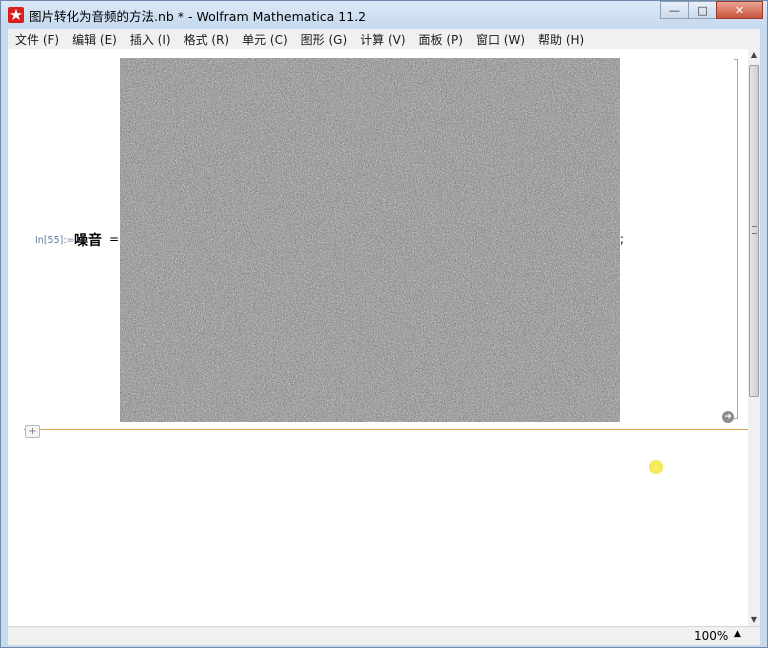 The width and height of the screenshot is (768, 648). I want to click on scrollbar-grip-icon, so click(754, 230).